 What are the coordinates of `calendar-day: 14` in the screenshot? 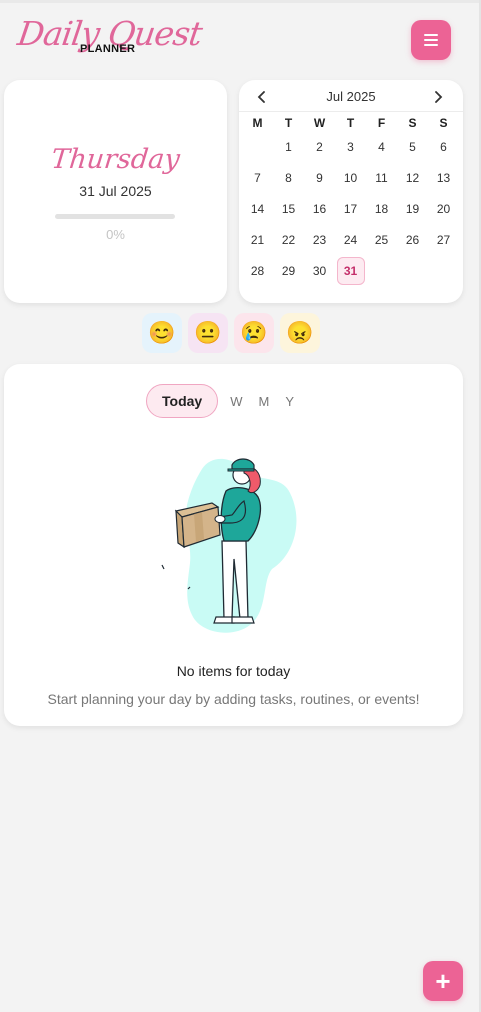 It's located at (257, 208).